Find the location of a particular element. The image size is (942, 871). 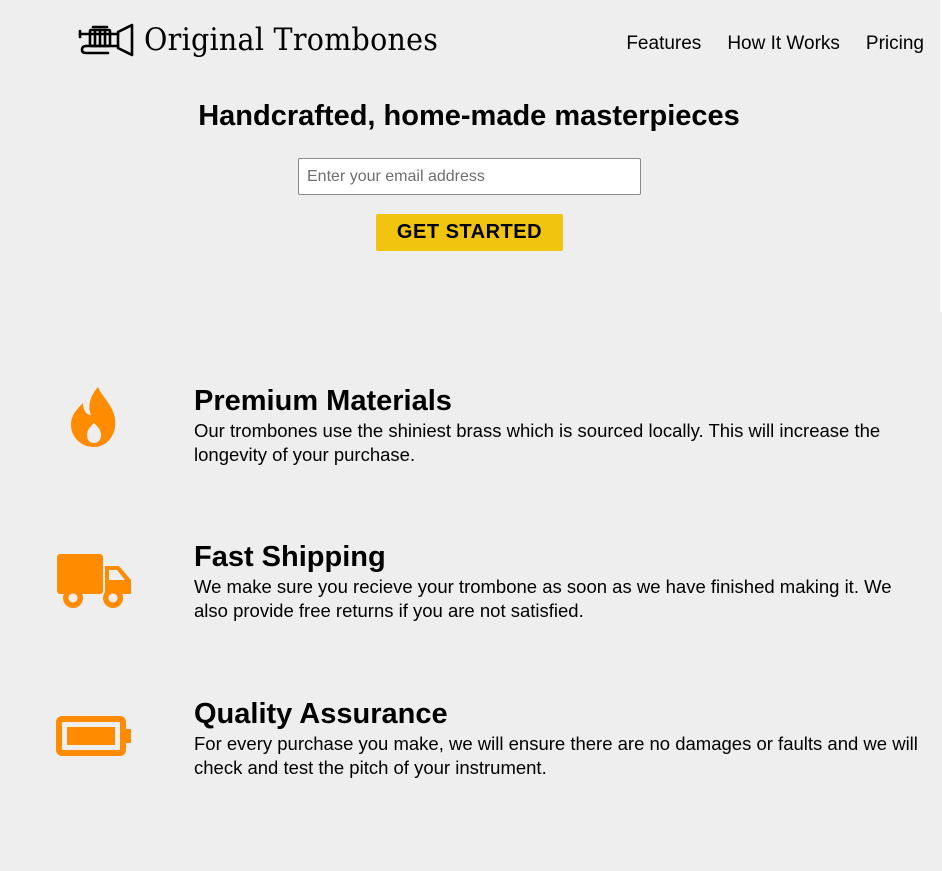

email-input is located at coordinates (469, 176).